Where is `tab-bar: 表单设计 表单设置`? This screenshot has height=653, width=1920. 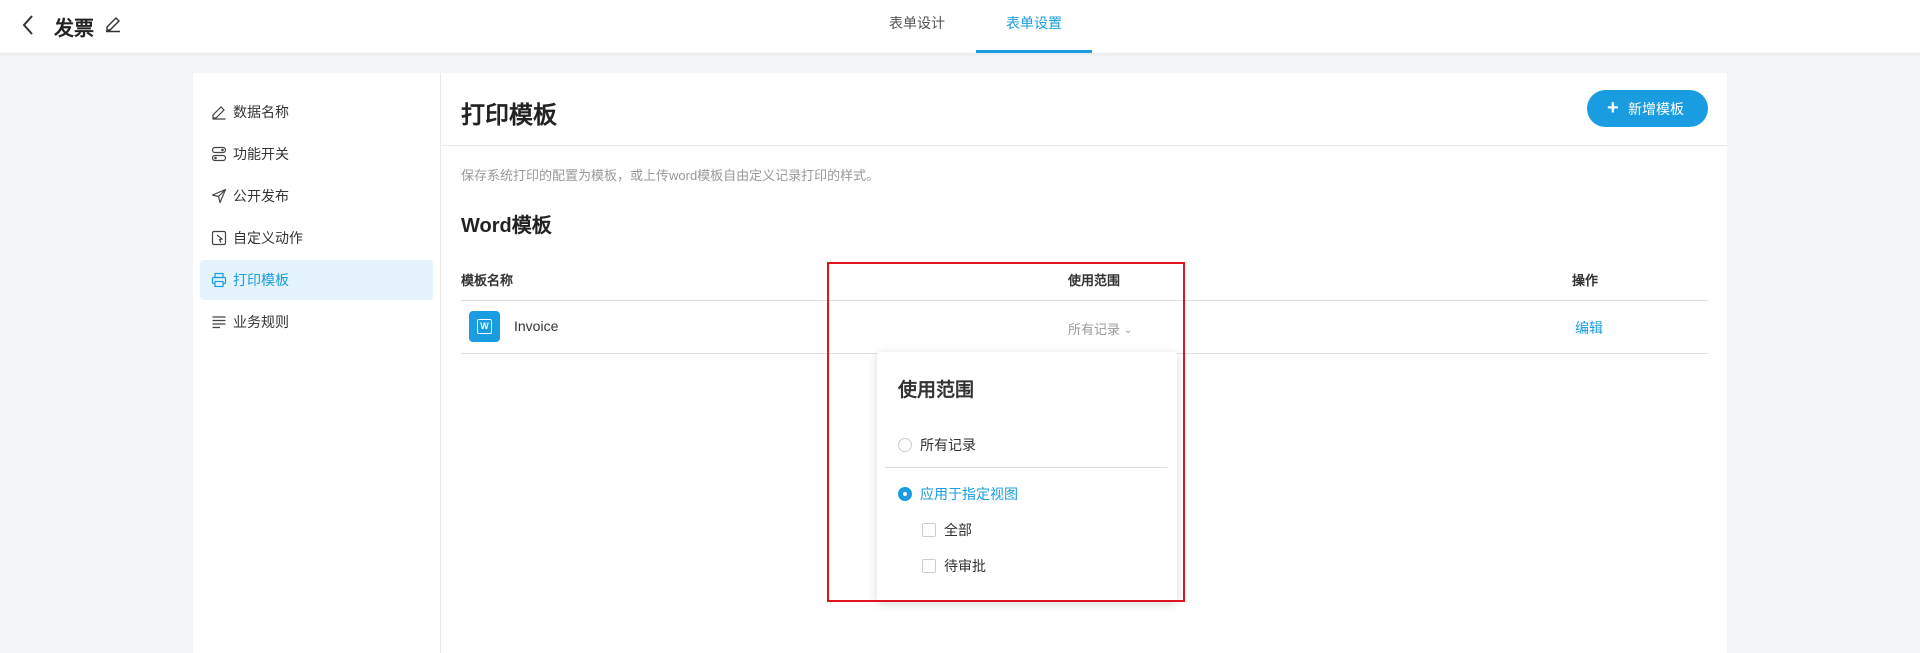 tab-bar: 表单设计 表单设置 is located at coordinates (960, 26).